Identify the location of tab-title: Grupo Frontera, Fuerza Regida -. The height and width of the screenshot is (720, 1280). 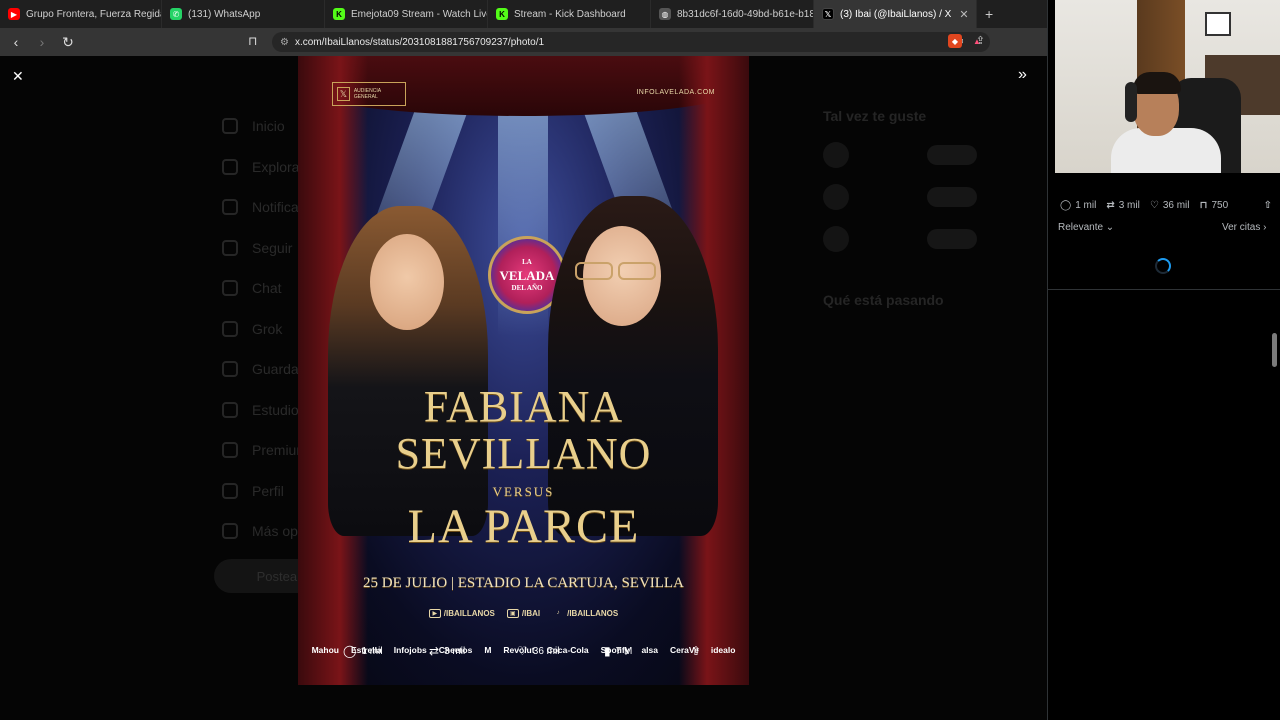
(94, 14).